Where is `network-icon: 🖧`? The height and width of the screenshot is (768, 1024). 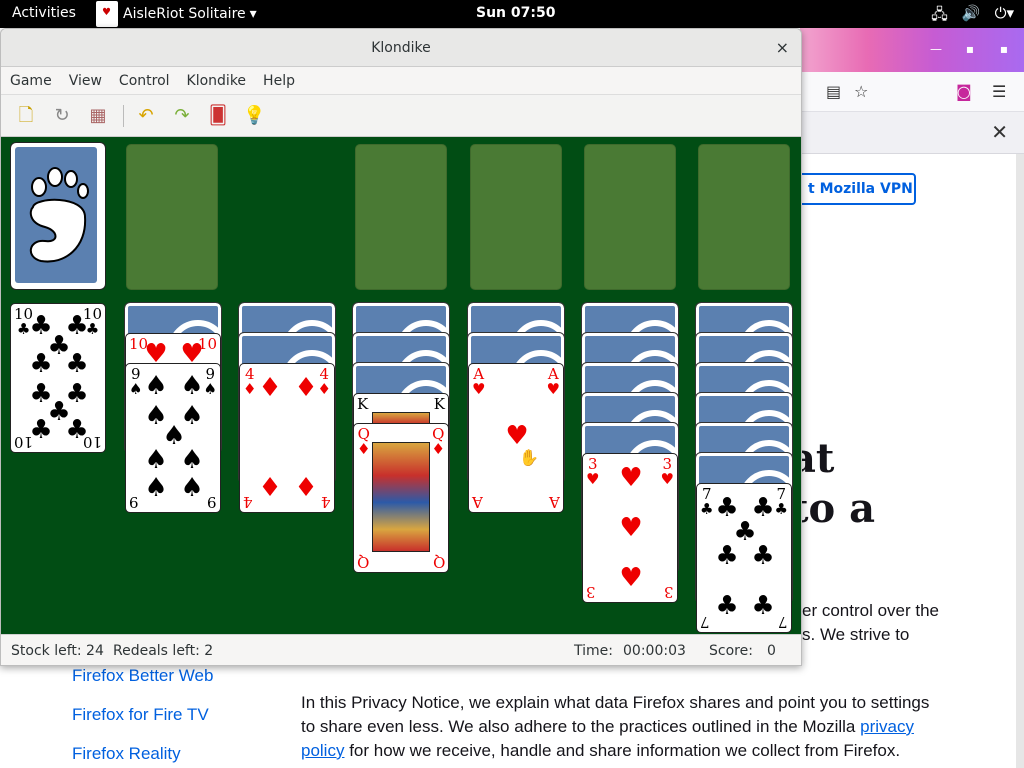 network-icon: 🖧 is located at coordinates (939, 16).